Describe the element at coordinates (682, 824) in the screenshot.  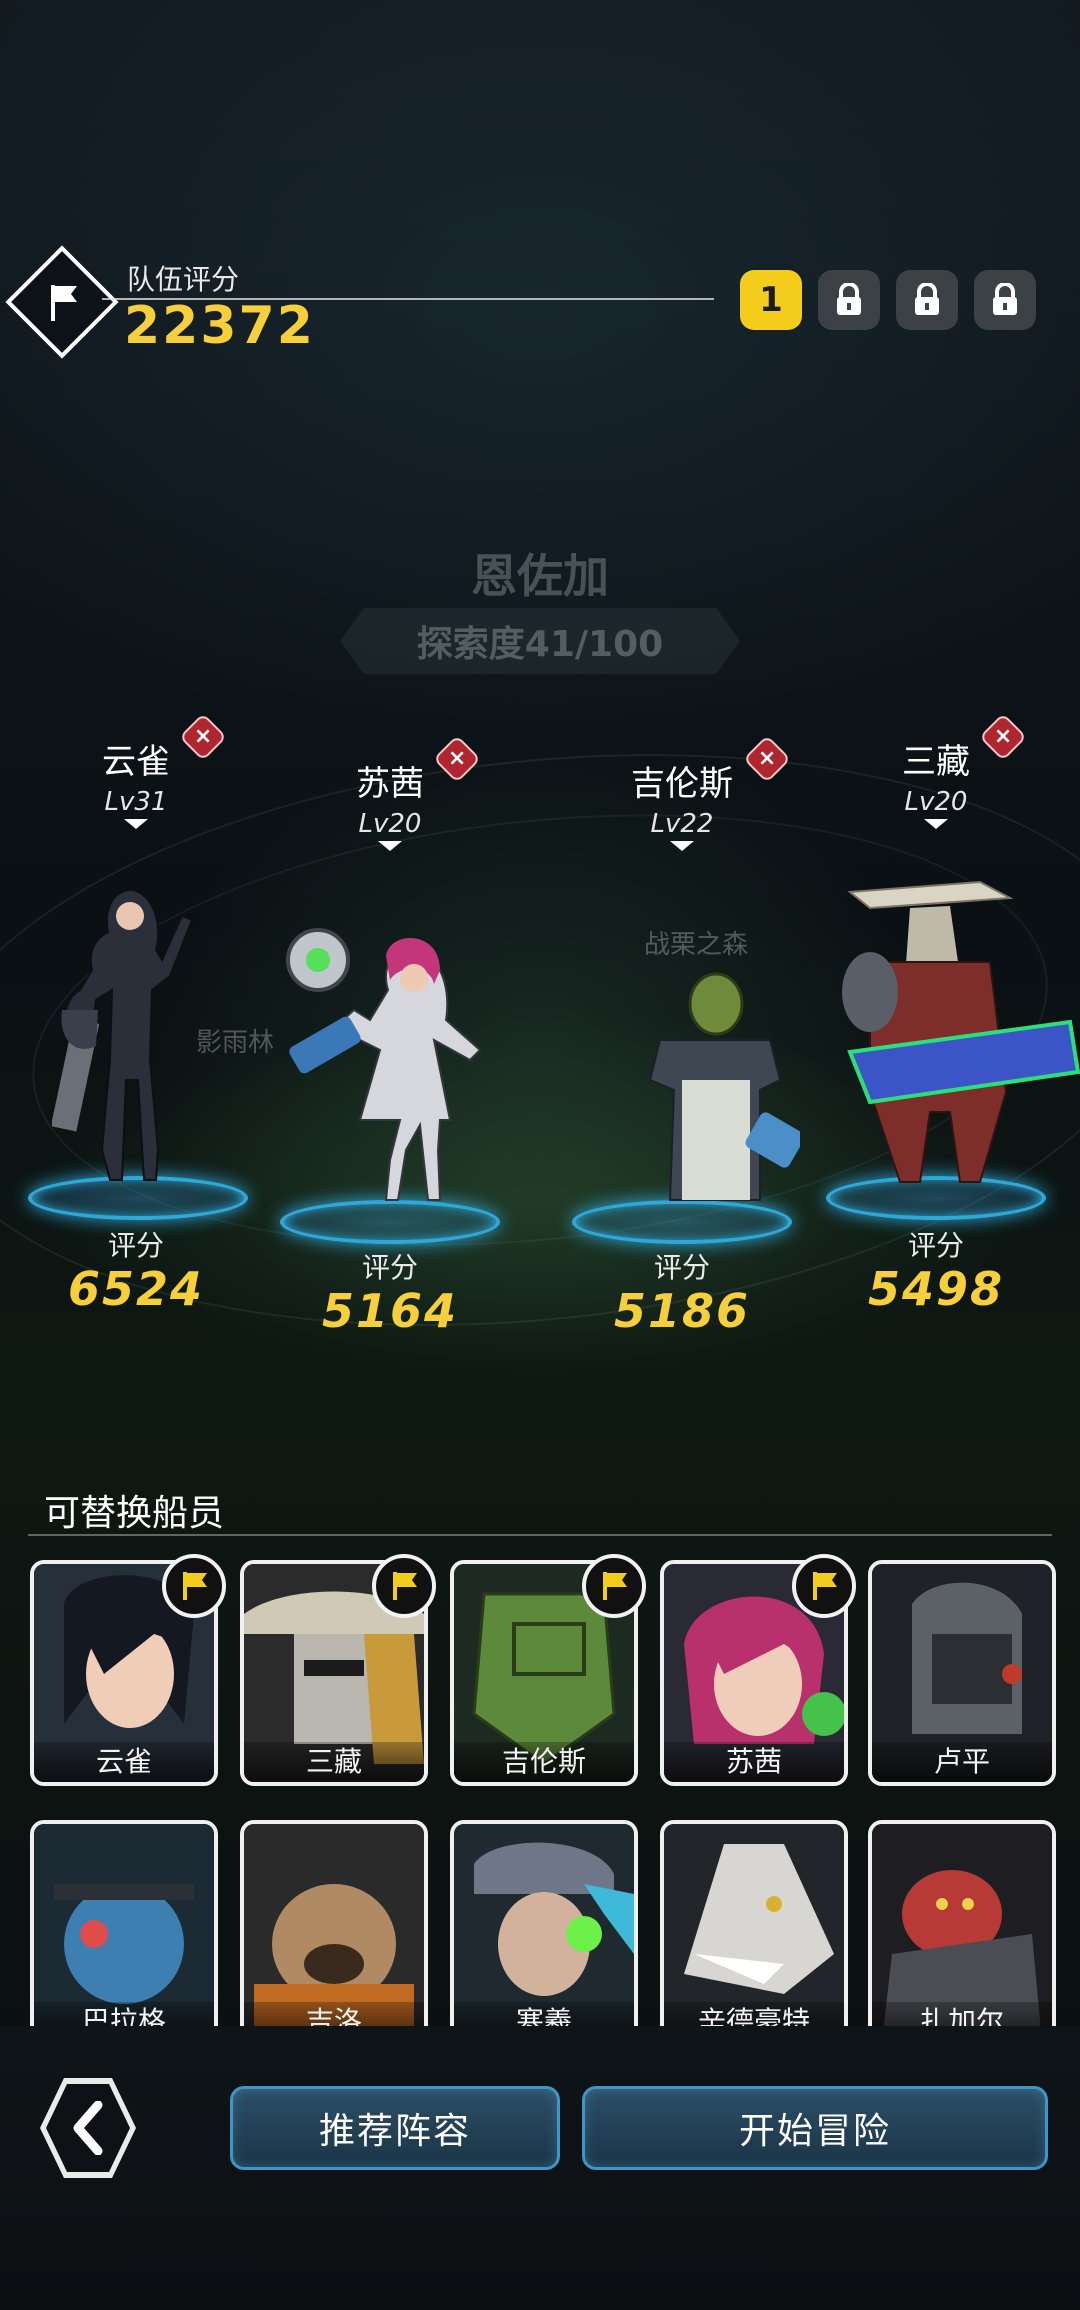
I see `hero-level: Lv22` at that location.